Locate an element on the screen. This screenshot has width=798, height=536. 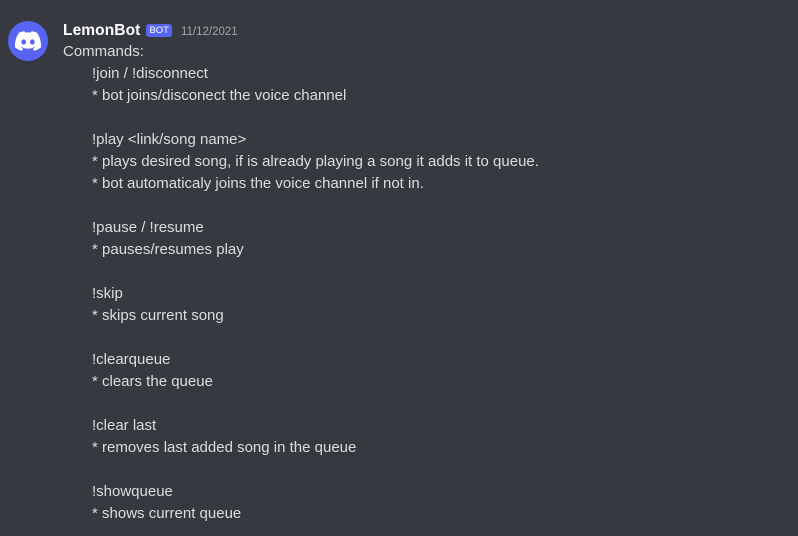
command-description: * pauses/resumes play is located at coordinates (168, 249).